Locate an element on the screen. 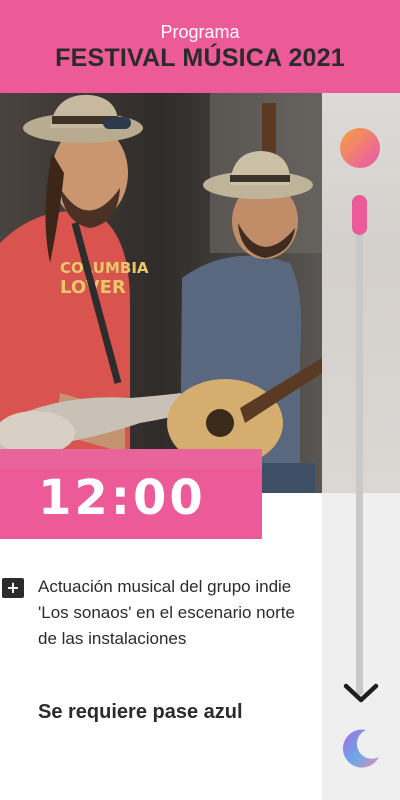 The height and width of the screenshot is (800, 400). moon-icon is located at coordinates (361, 748).